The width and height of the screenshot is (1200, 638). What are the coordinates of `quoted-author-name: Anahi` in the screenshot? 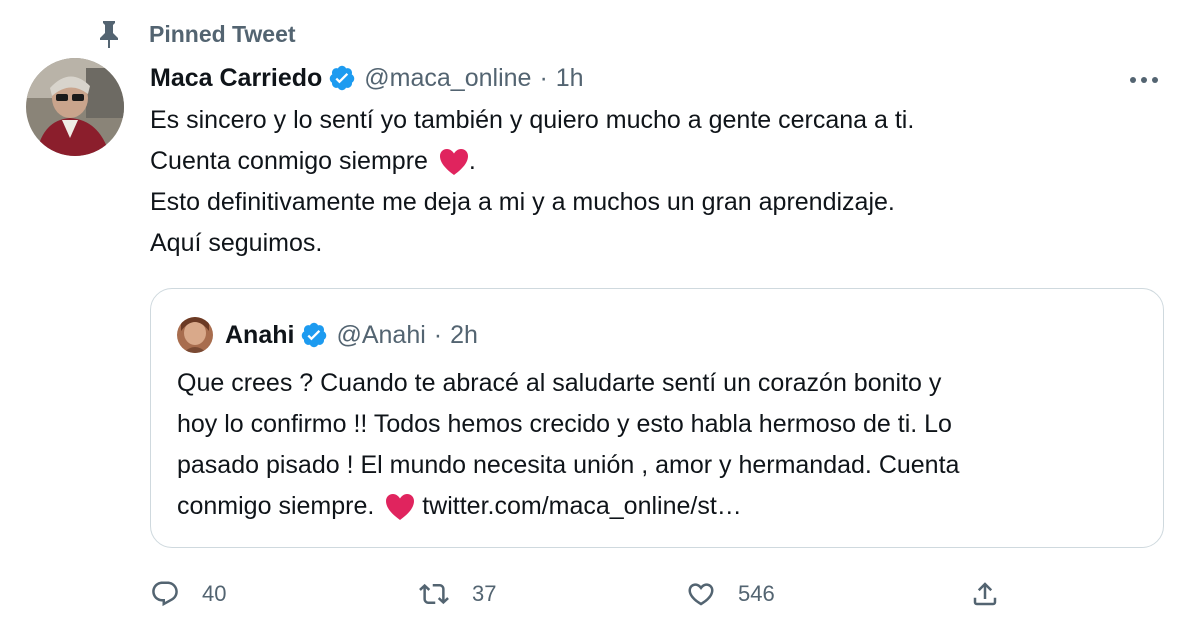 It's located at (260, 334).